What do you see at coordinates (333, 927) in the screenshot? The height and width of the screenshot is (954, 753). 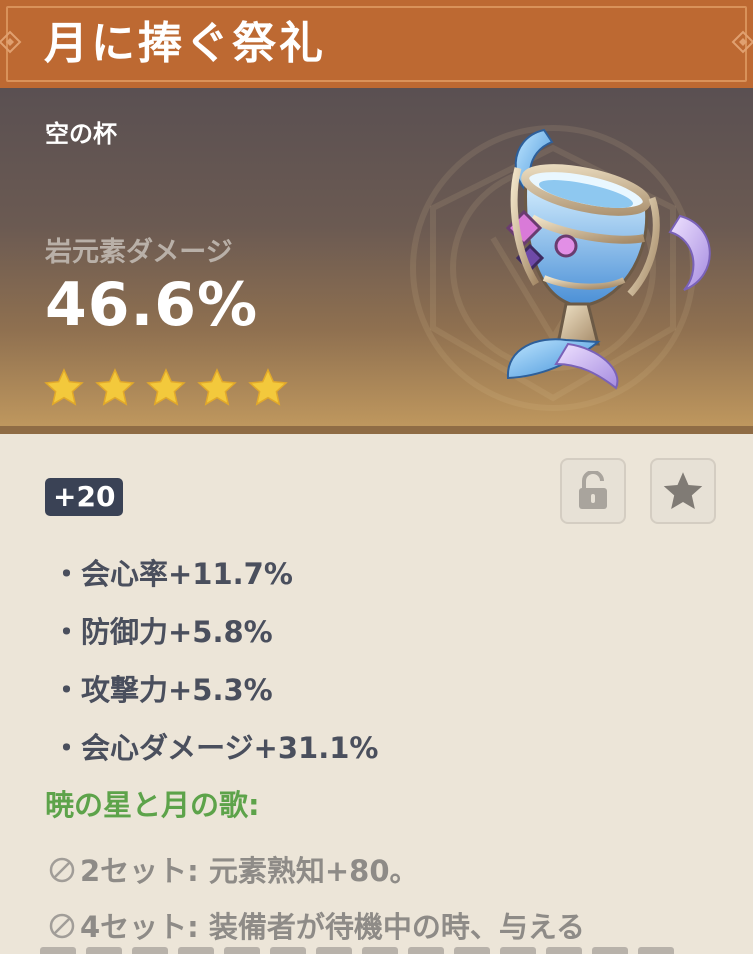 I see `set-bonus-4-text: 4セット: 装備者が待機中の時、与える` at bounding box center [333, 927].